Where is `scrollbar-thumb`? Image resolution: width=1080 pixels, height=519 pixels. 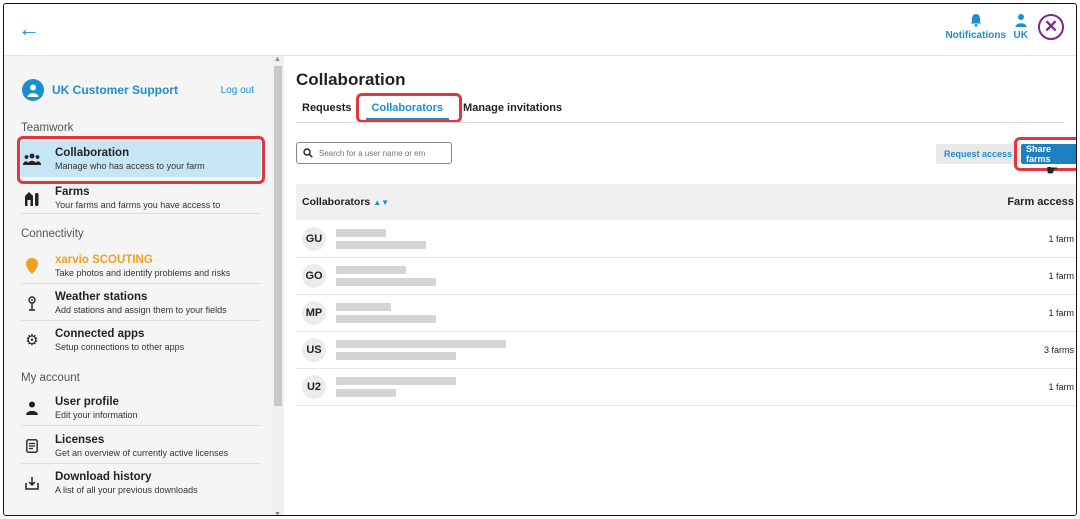 scrollbar-thumb is located at coordinates (278, 236).